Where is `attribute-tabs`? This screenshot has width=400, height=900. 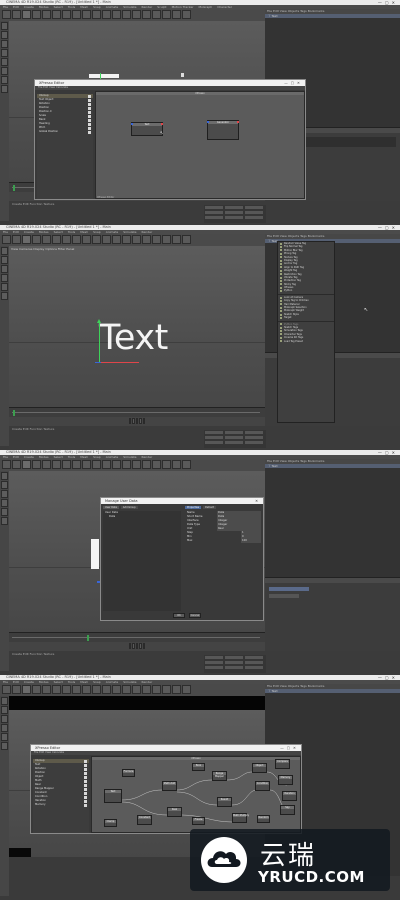
attribute-tabs is located at coordinates (332, 580).